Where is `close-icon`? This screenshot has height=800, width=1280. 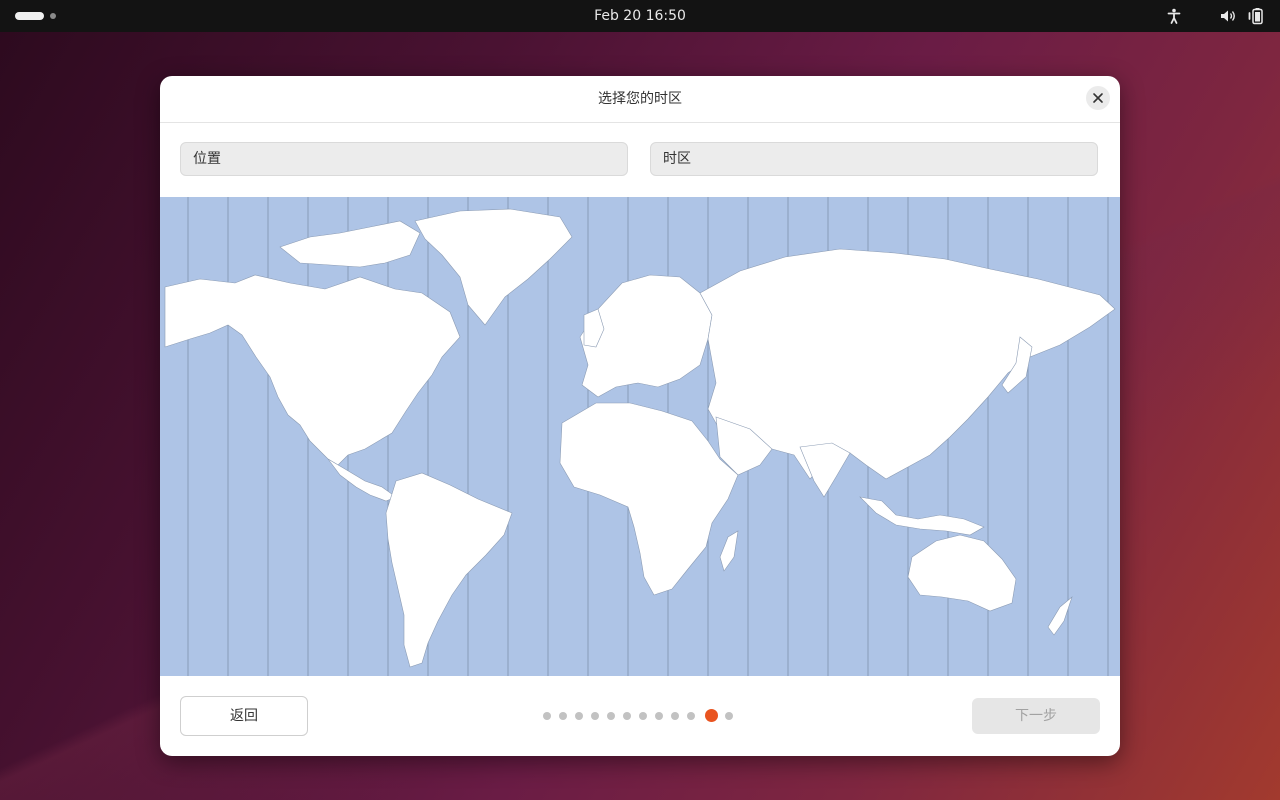
close-icon is located at coordinates (1098, 98).